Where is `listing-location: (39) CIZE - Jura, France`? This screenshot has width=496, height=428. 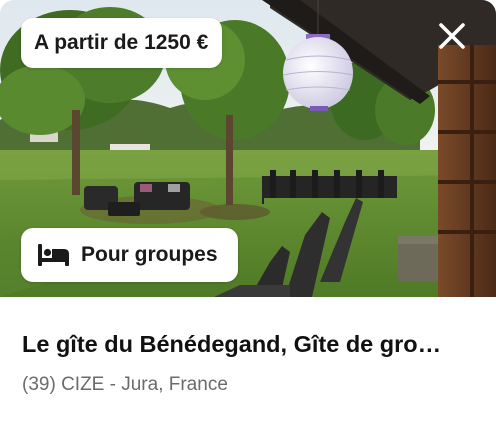 listing-location: (39) CIZE - Jura, France is located at coordinates (125, 384).